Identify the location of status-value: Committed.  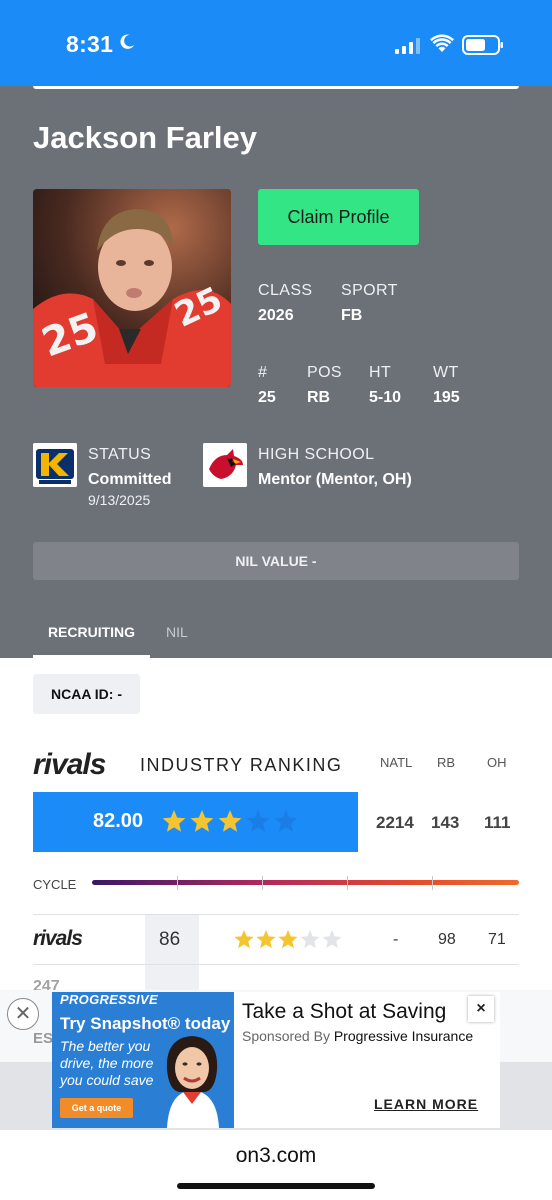
(130, 479).